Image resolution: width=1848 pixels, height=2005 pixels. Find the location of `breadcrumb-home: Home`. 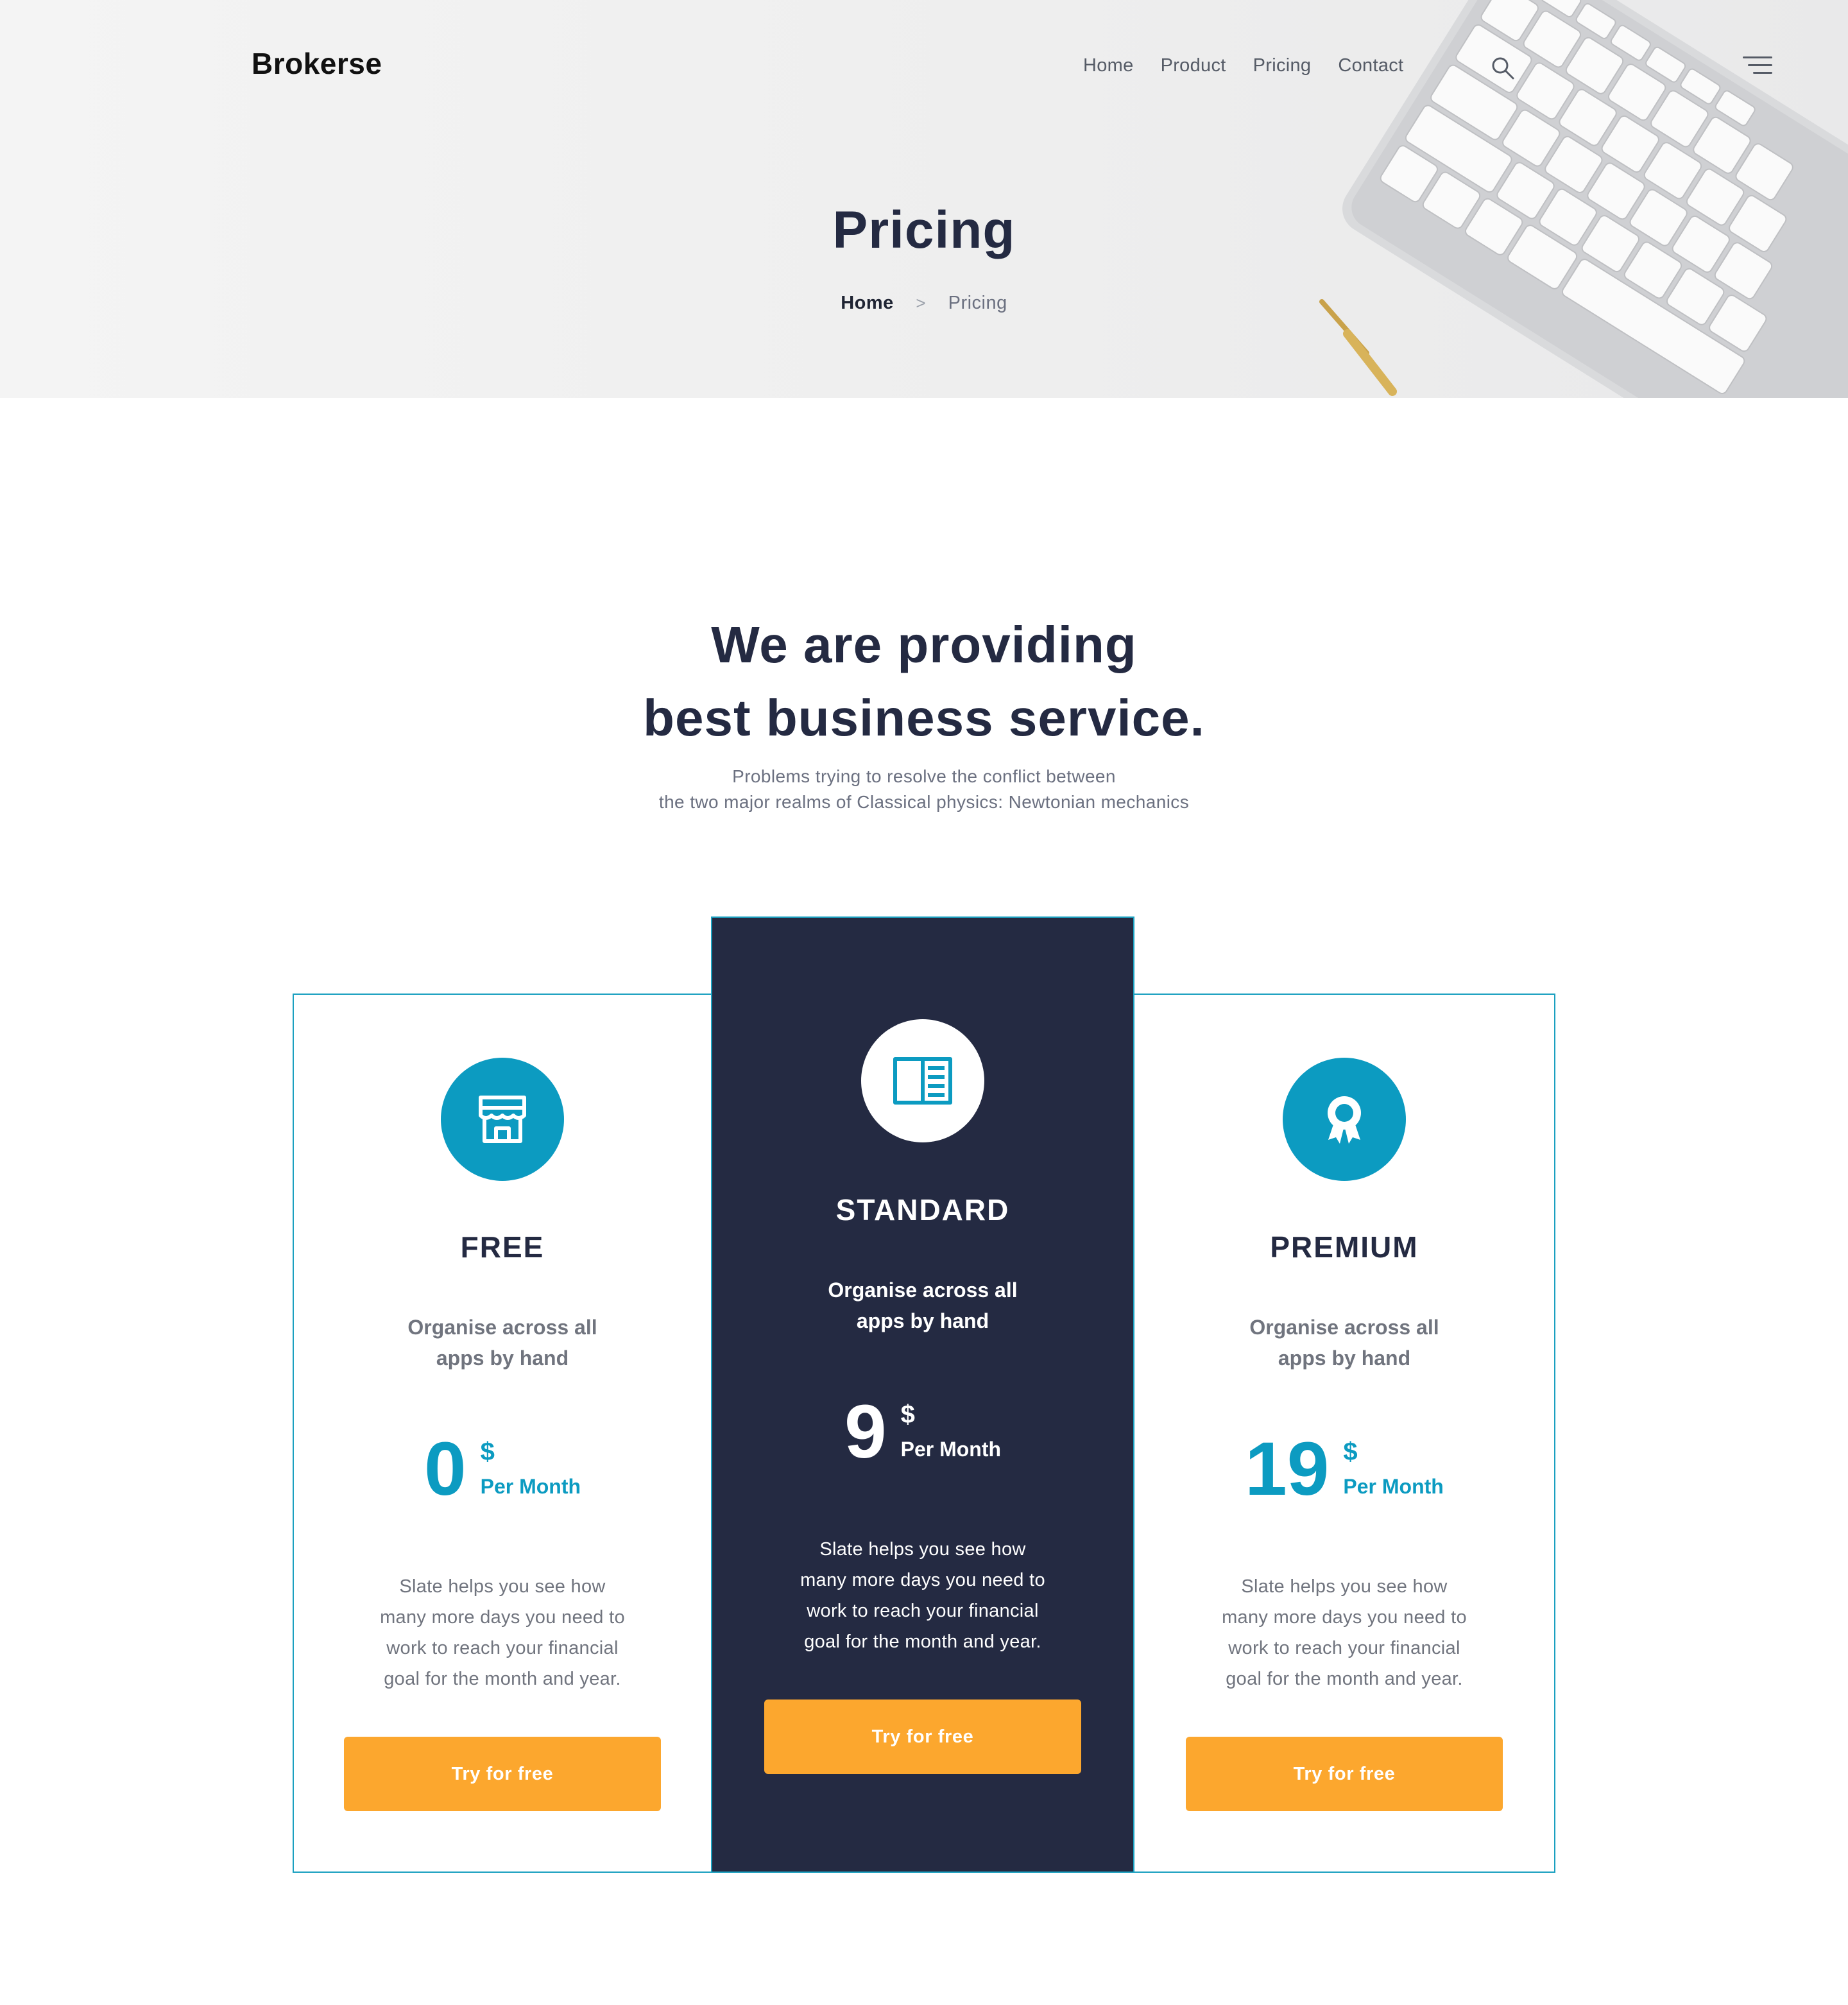

breadcrumb-home: Home is located at coordinates (868, 303).